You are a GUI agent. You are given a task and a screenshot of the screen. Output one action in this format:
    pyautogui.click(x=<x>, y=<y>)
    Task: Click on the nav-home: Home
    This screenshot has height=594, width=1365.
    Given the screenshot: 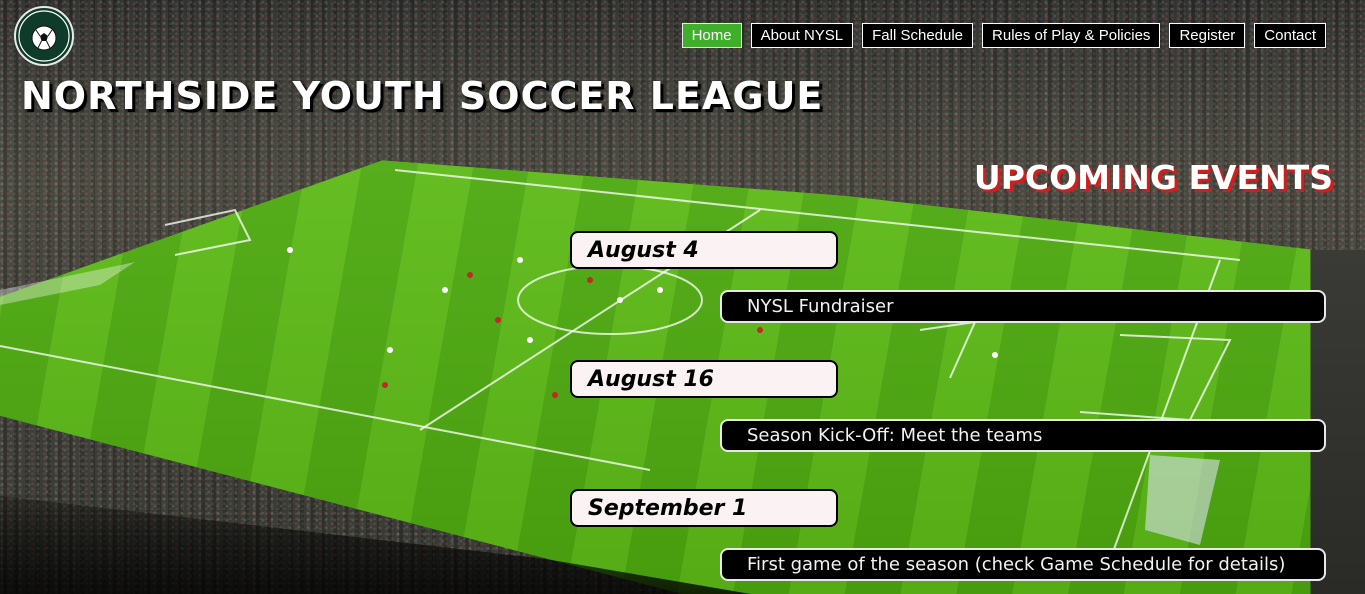 What is the action you would take?
    pyautogui.click(x=711, y=35)
    